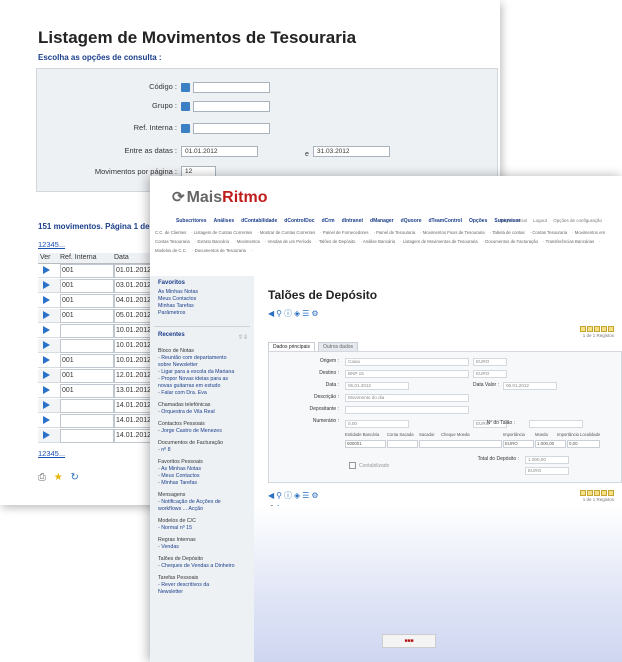 The image size is (622, 662). Describe the element at coordinates (454, 232) in the screenshot. I see `submenu-link: Movimentos Fixos de Tesouraria` at that location.